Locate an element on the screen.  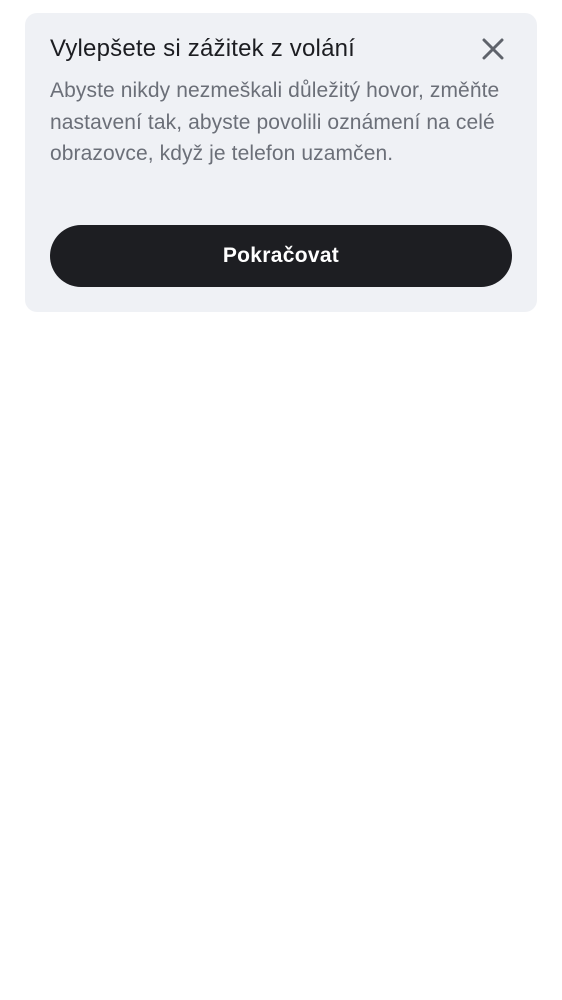
card-title: Vylepšete si zážitek z volání is located at coordinates (203, 48).